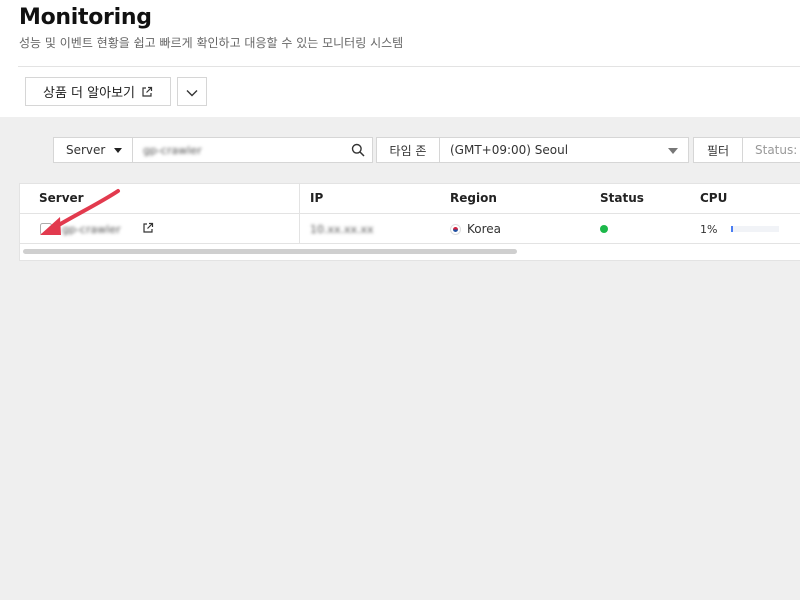  Describe the element at coordinates (473, 199) in the screenshot. I see `column-header-region: Region` at that location.